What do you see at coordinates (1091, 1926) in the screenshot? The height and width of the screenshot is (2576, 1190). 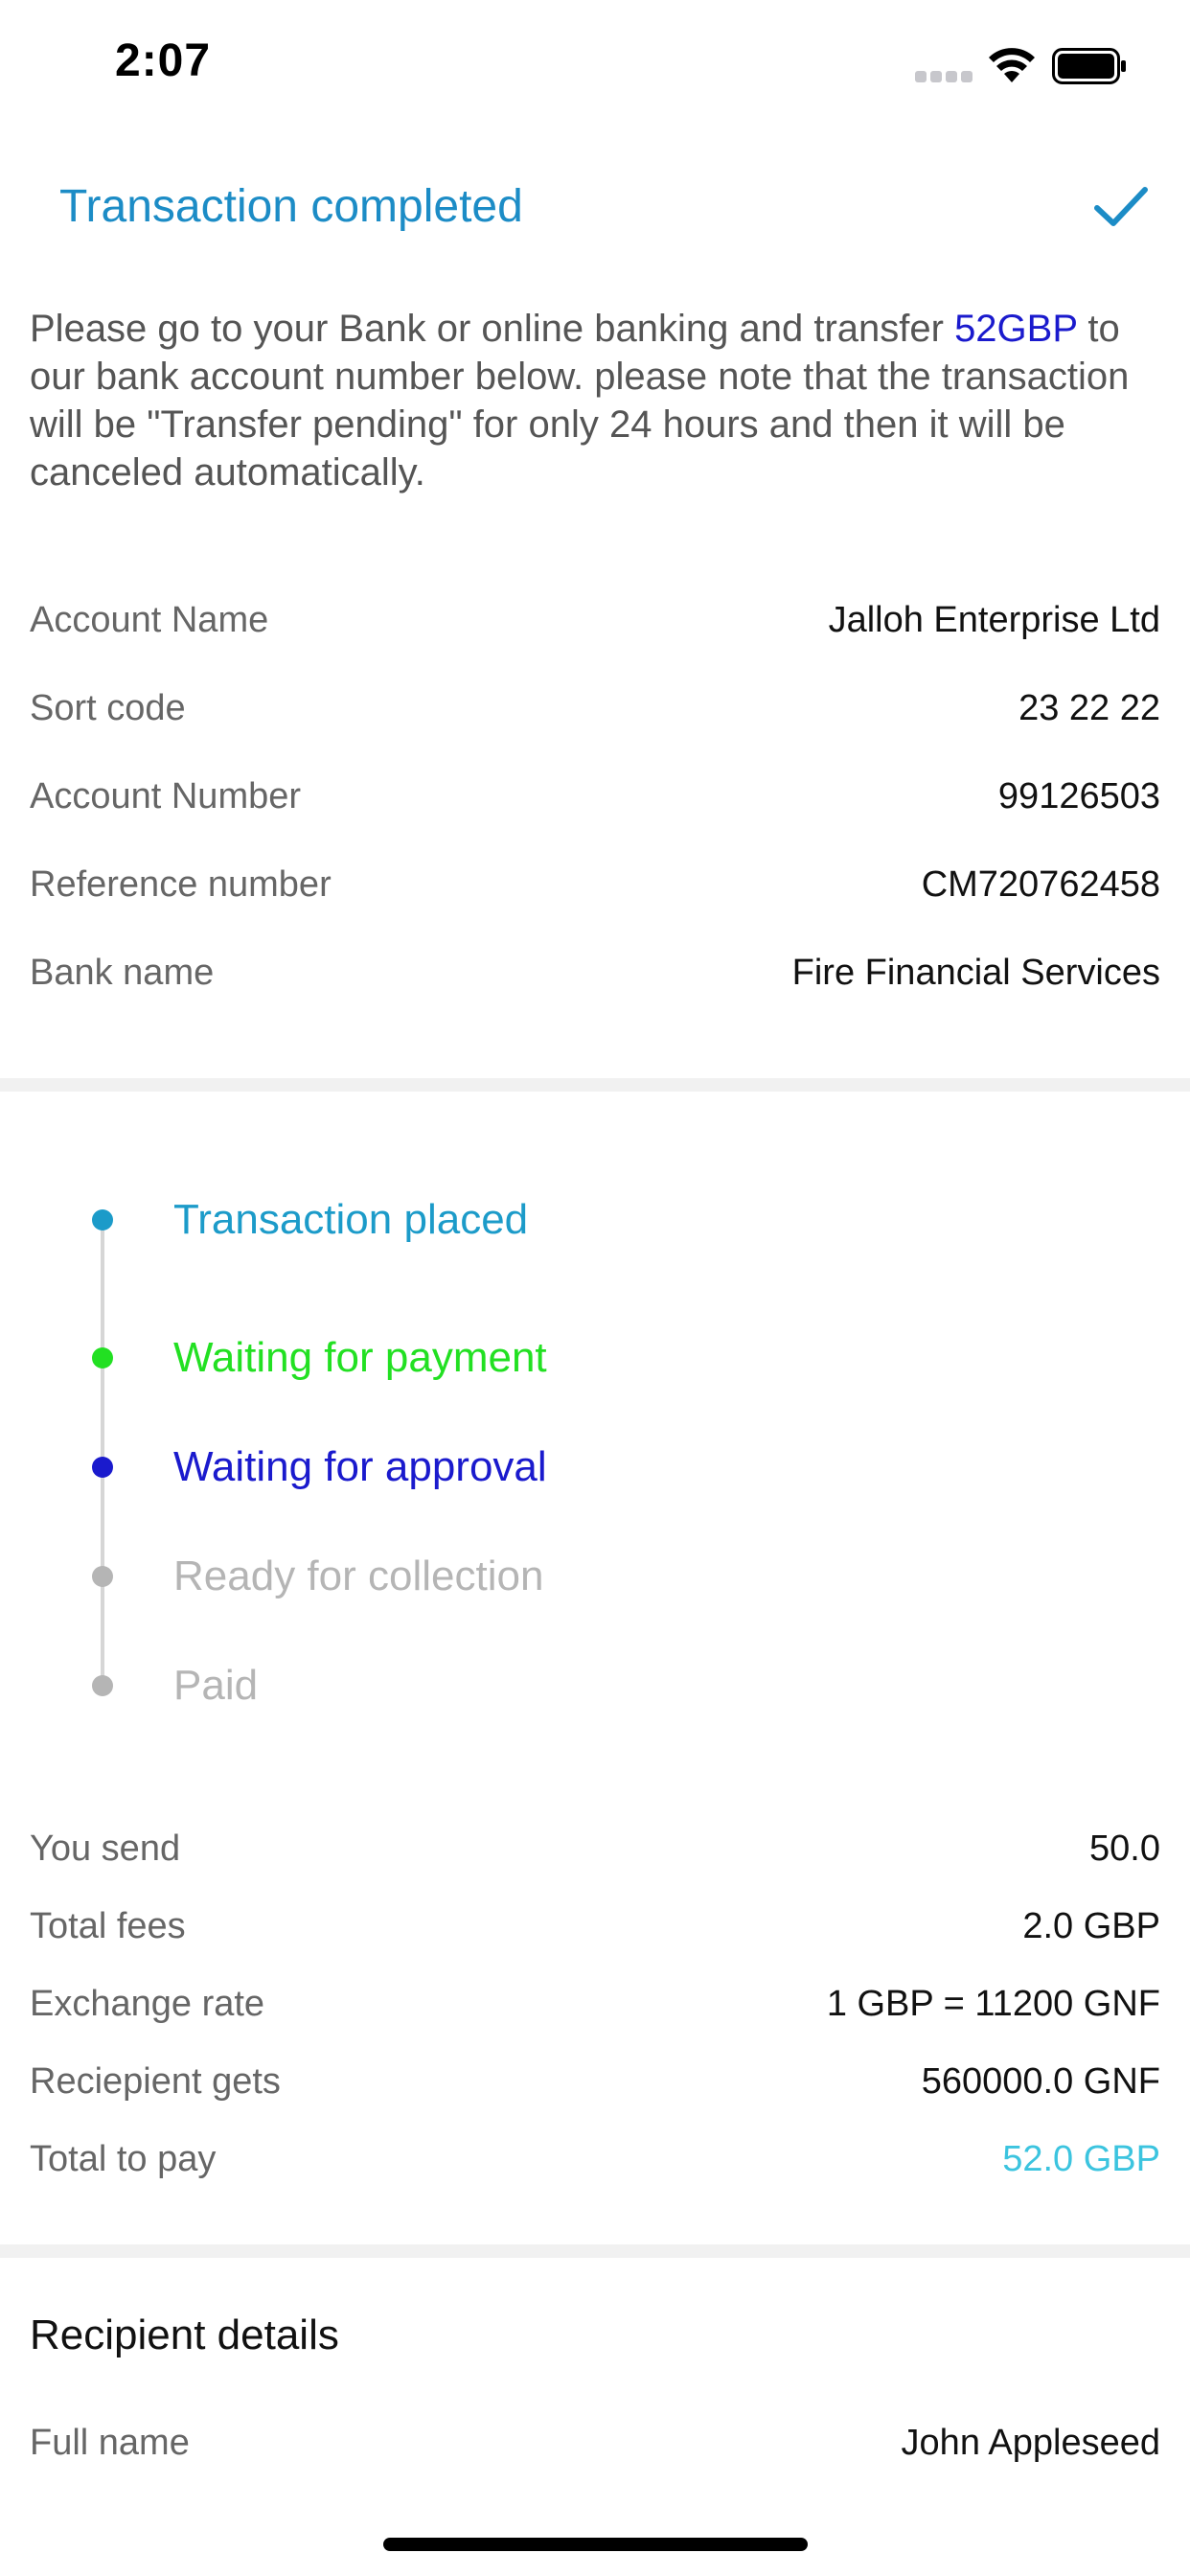 I see `summary-value: 2.0 GBP` at bounding box center [1091, 1926].